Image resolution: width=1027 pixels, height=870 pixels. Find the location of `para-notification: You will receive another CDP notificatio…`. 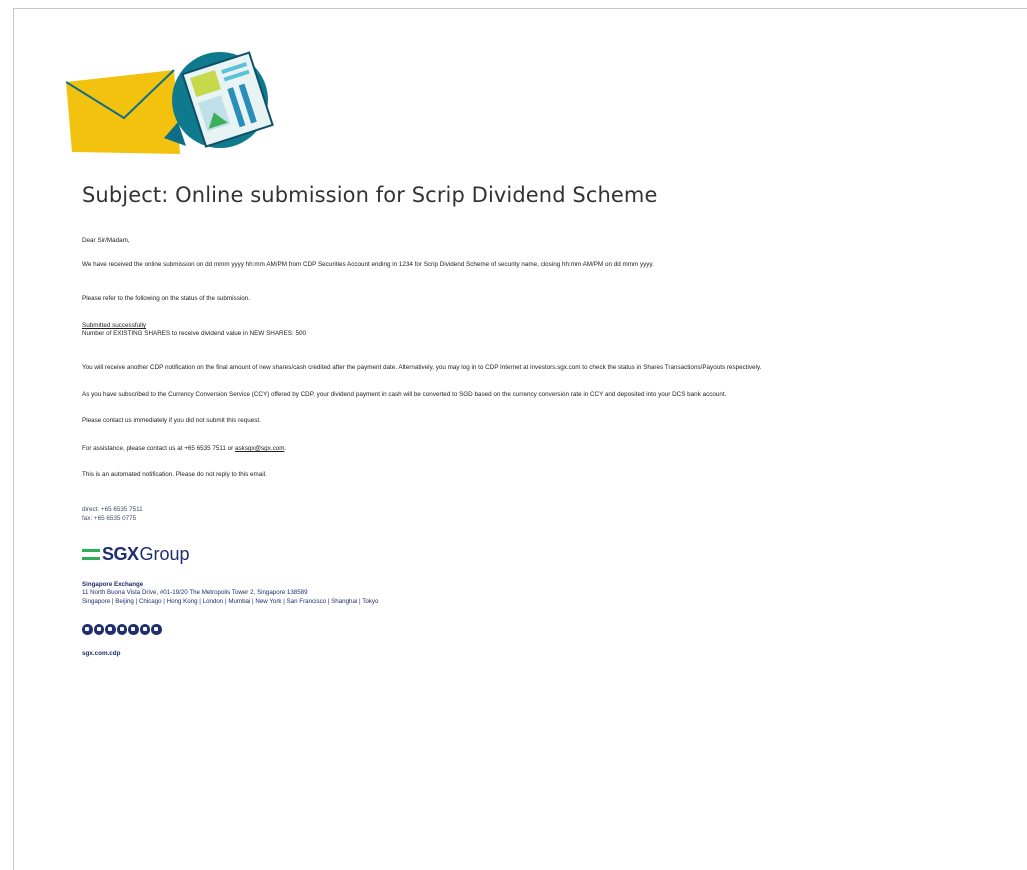

para-notification: You will receive another CDP notificatio… is located at coordinates (422, 367).